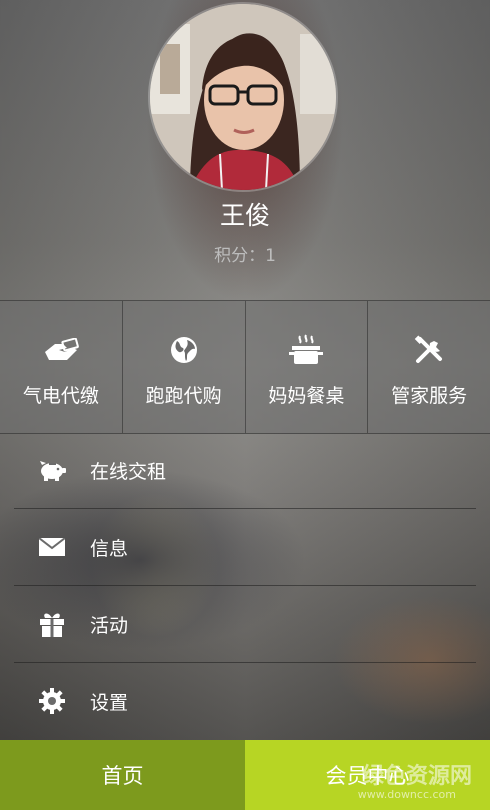 The image size is (490, 810). I want to click on service-label: 跑跑代购, so click(183, 396).